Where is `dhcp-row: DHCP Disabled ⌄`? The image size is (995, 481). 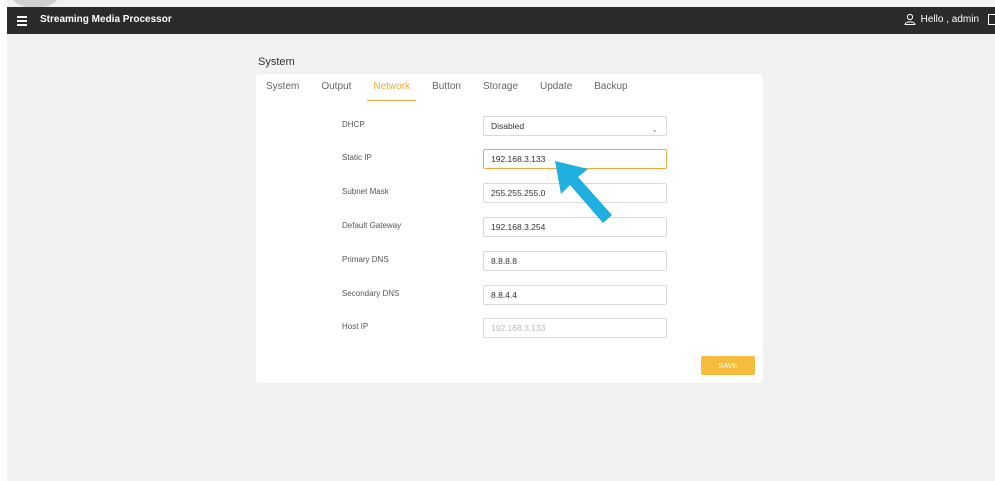
dhcp-row: DHCP Disabled ⌄ is located at coordinates (552, 126).